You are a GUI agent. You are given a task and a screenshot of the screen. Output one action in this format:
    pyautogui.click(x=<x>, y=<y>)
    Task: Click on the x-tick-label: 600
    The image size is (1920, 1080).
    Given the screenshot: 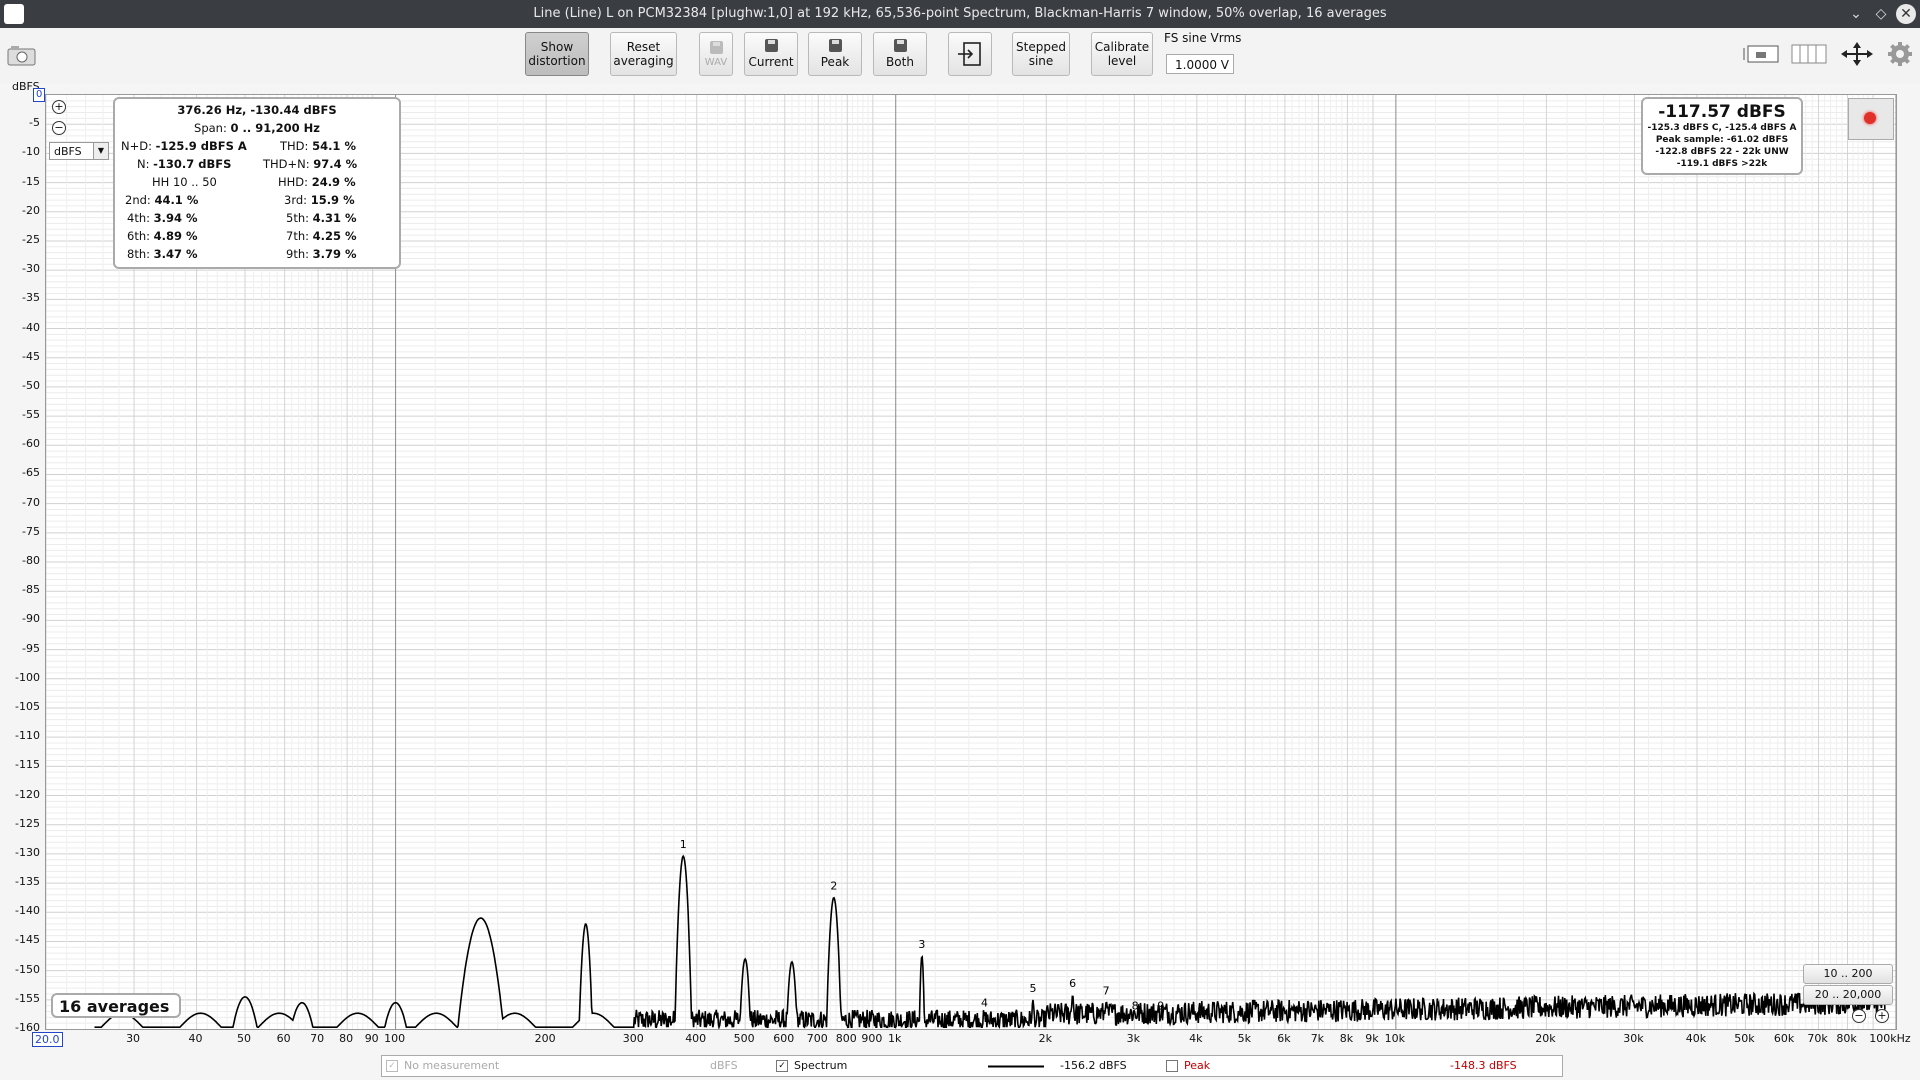 What is the action you would take?
    pyautogui.click(x=784, y=1038)
    